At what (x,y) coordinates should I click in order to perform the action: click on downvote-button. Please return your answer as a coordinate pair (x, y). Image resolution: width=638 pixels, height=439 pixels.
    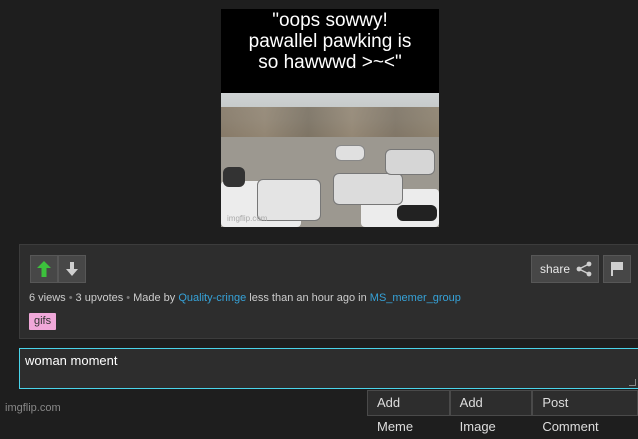
    Looking at the image, I should click on (72, 269).